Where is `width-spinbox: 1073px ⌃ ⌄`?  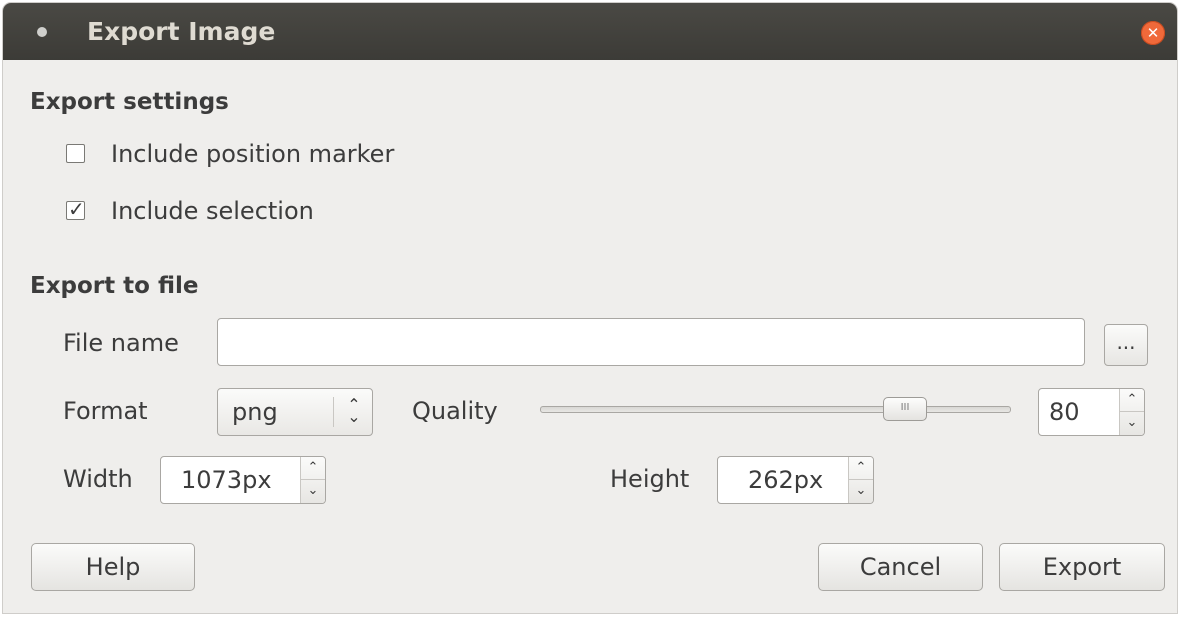
width-spinbox: 1073px ⌃ ⌄ is located at coordinates (243, 480).